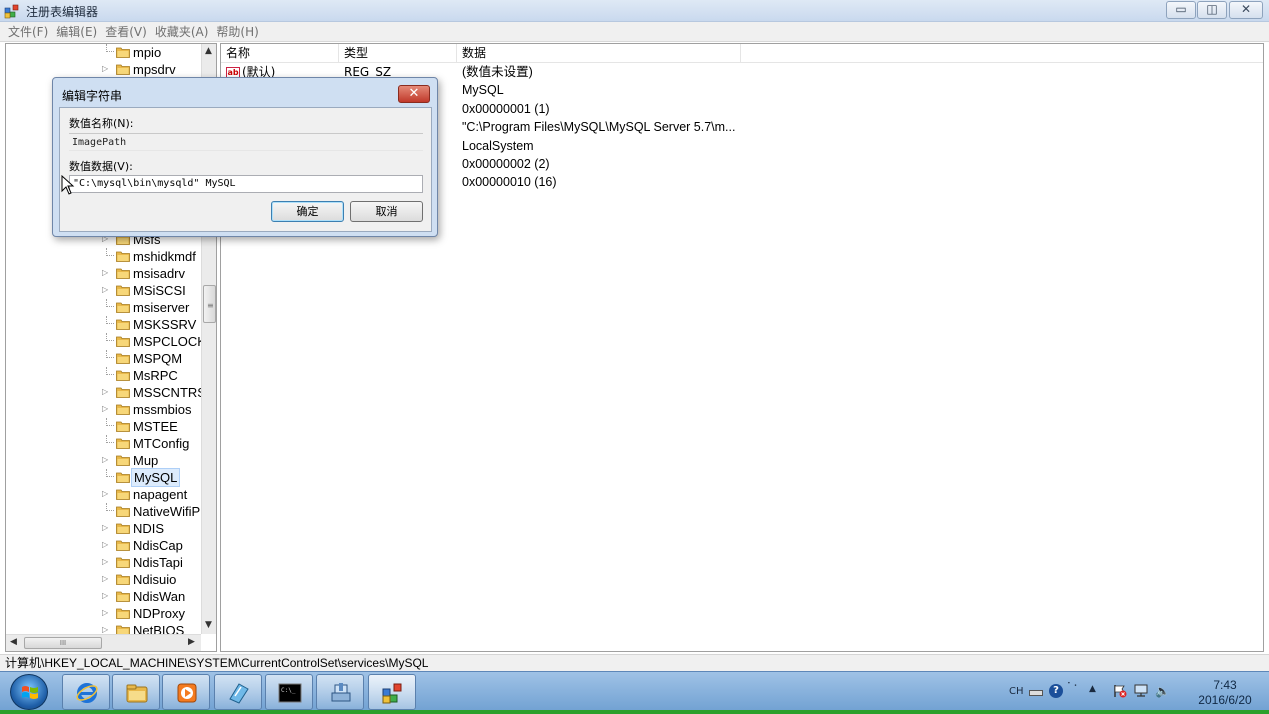 The width and height of the screenshot is (1269, 714). Describe the element at coordinates (186, 692) in the screenshot. I see `taskbar-media-player-button` at that location.